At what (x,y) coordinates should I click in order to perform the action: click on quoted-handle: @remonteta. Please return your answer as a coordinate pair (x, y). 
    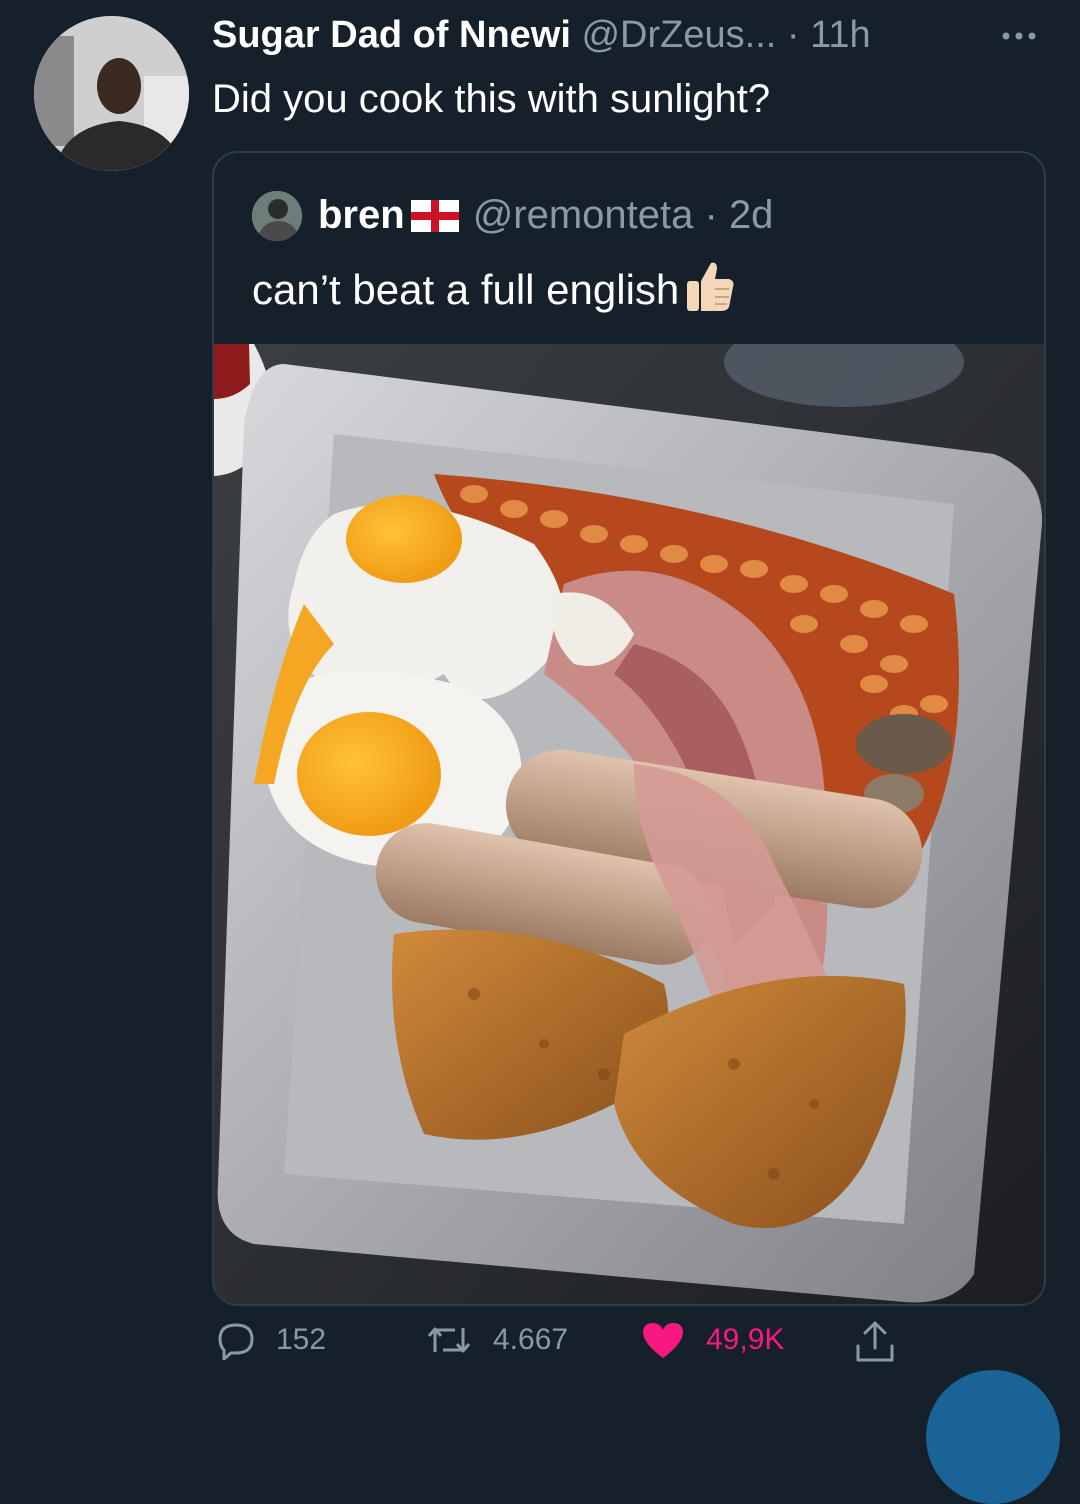
    Looking at the image, I should click on (583, 215).